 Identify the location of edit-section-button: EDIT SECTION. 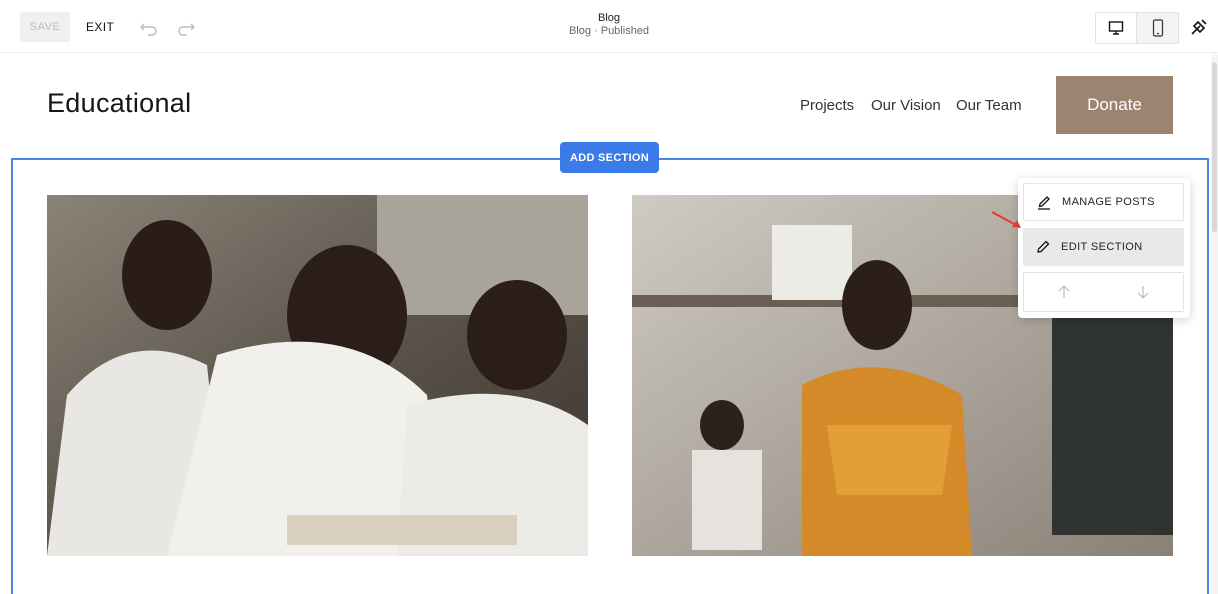
(1103, 247).